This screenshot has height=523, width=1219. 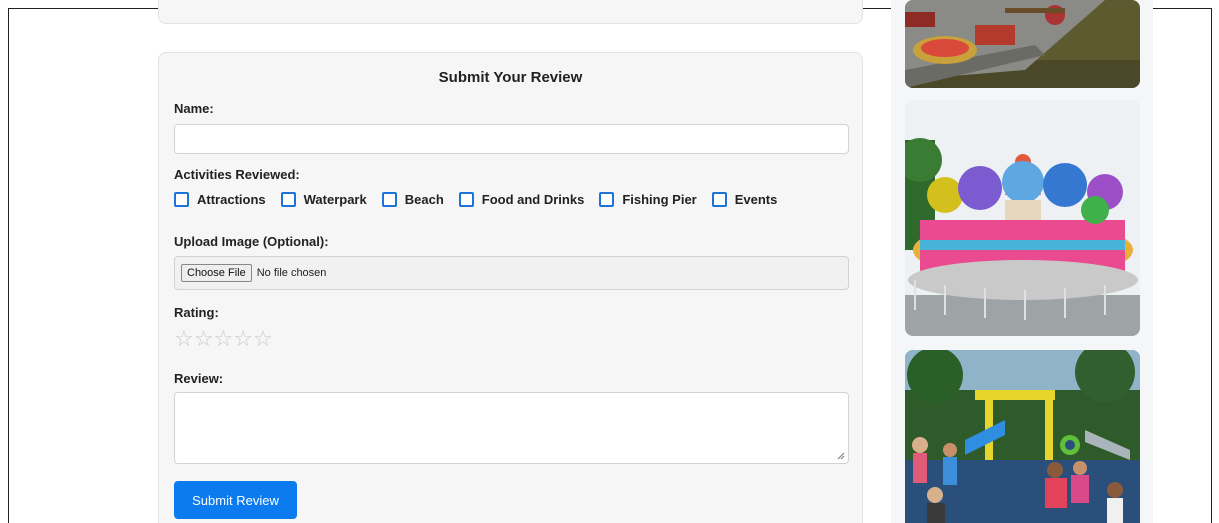 I want to click on file-status: No file chosen, so click(x=291, y=273).